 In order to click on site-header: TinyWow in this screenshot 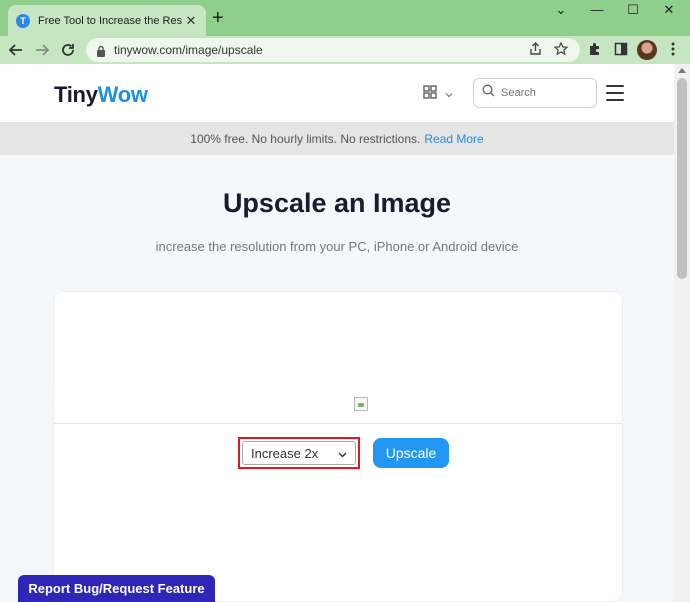, I will do `click(337, 93)`.